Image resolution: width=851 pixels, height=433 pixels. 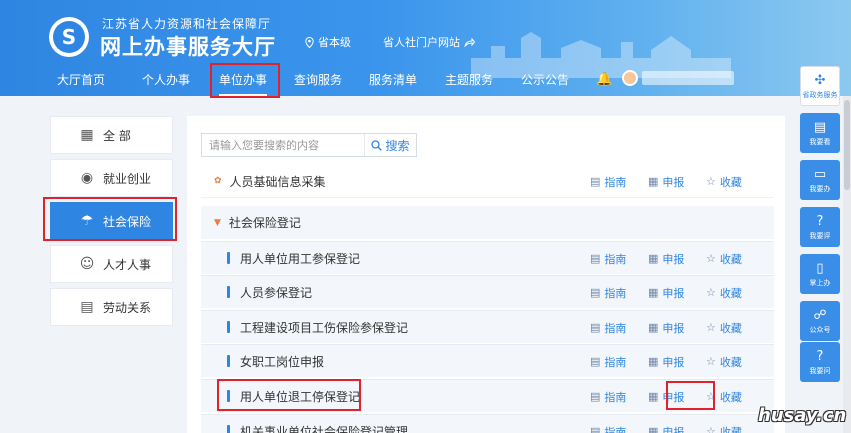 I want to click on star-icon: ☆, so click(x=711, y=181).